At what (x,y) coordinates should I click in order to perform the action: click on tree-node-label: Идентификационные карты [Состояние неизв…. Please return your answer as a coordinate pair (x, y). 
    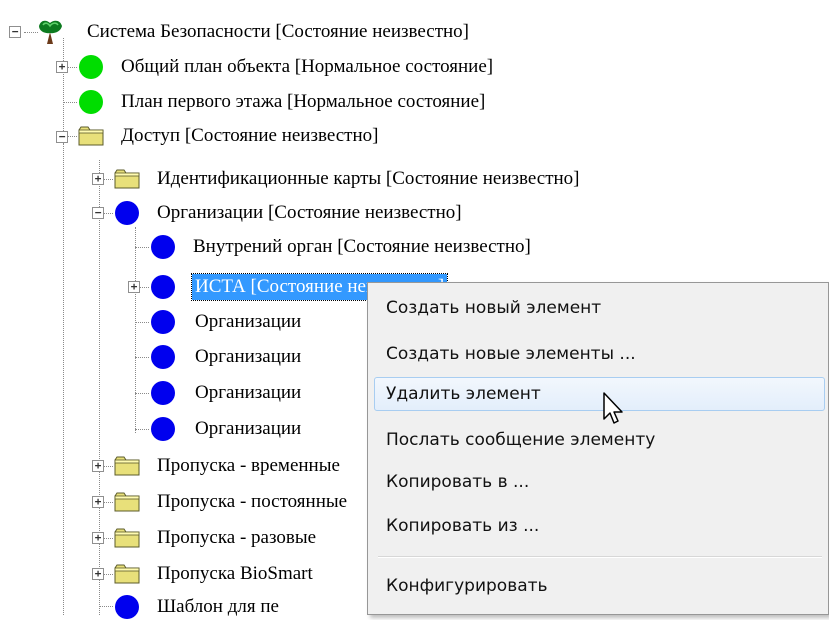
    Looking at the image, I should click on (368, 179).